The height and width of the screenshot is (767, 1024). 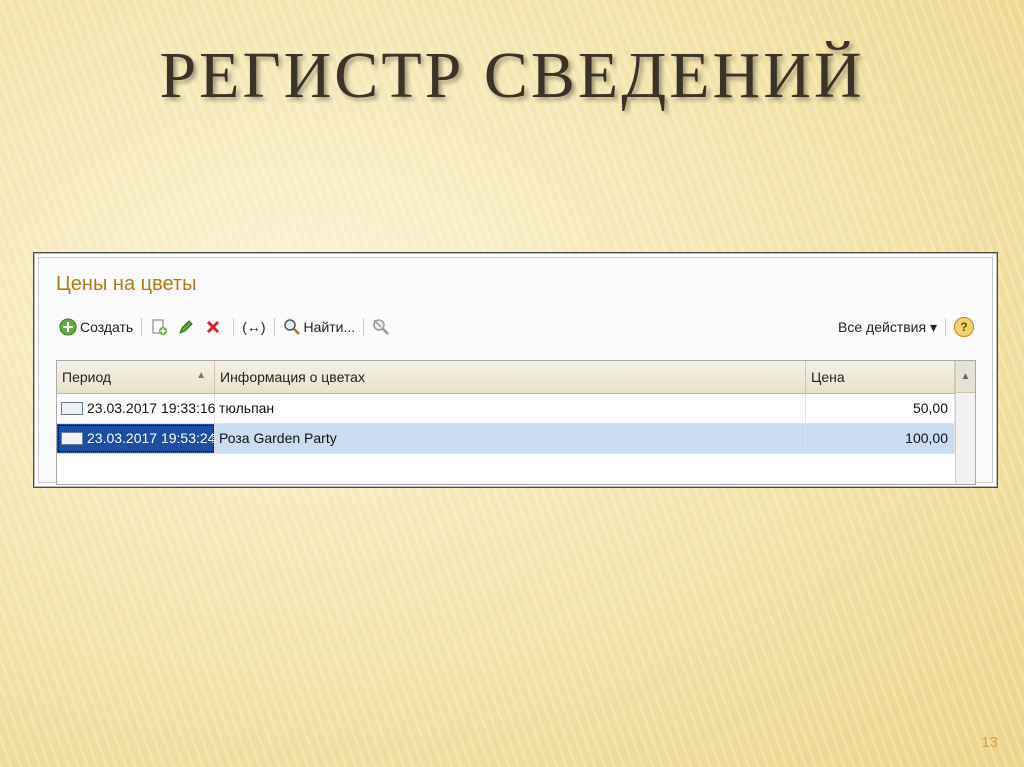 I want to click on all-actions-menu: Все действия ▾, so click(x=887, y=327).